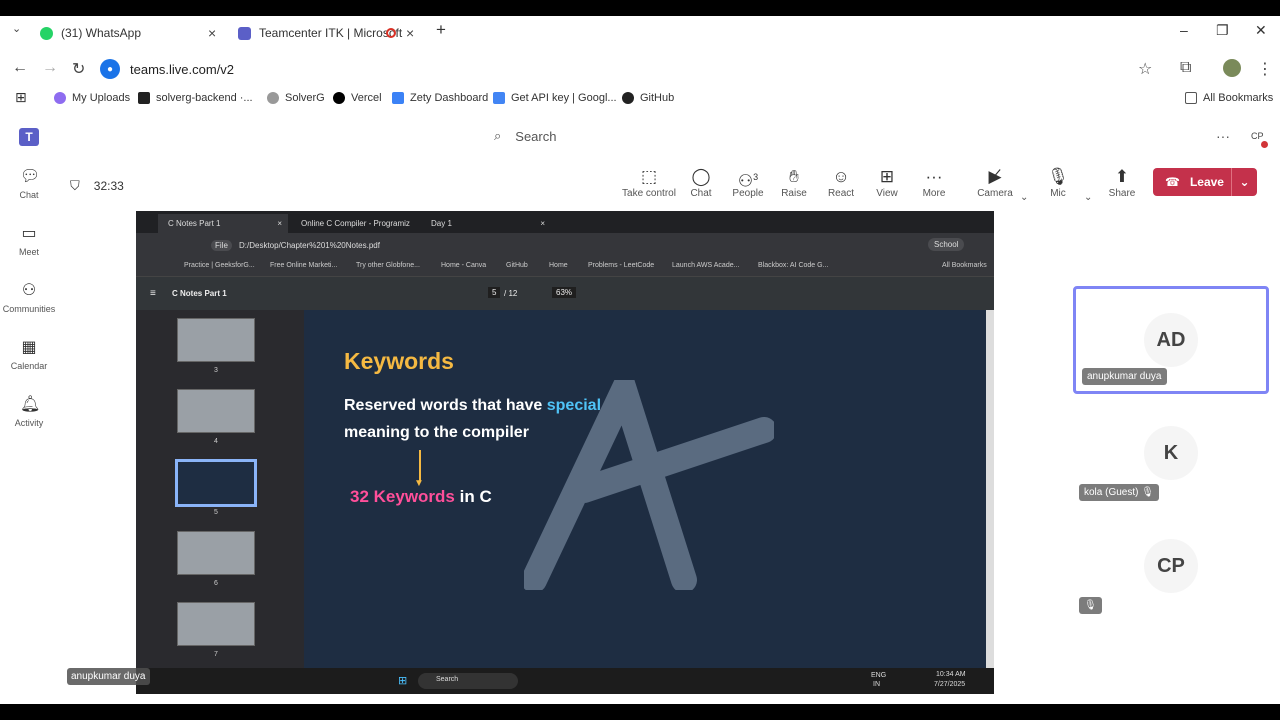 The image size is (1280, 720). Describe the element at coordinates (339, 98) in the screenshot. I see `vercel-icon` at that location.